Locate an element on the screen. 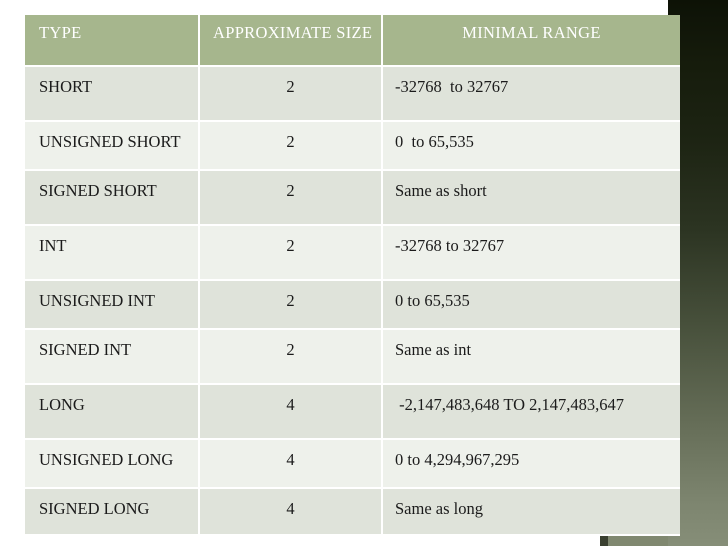 This screenshot has width=728, height=546. table-cell-type: INT is located at coordinates (112, 253).